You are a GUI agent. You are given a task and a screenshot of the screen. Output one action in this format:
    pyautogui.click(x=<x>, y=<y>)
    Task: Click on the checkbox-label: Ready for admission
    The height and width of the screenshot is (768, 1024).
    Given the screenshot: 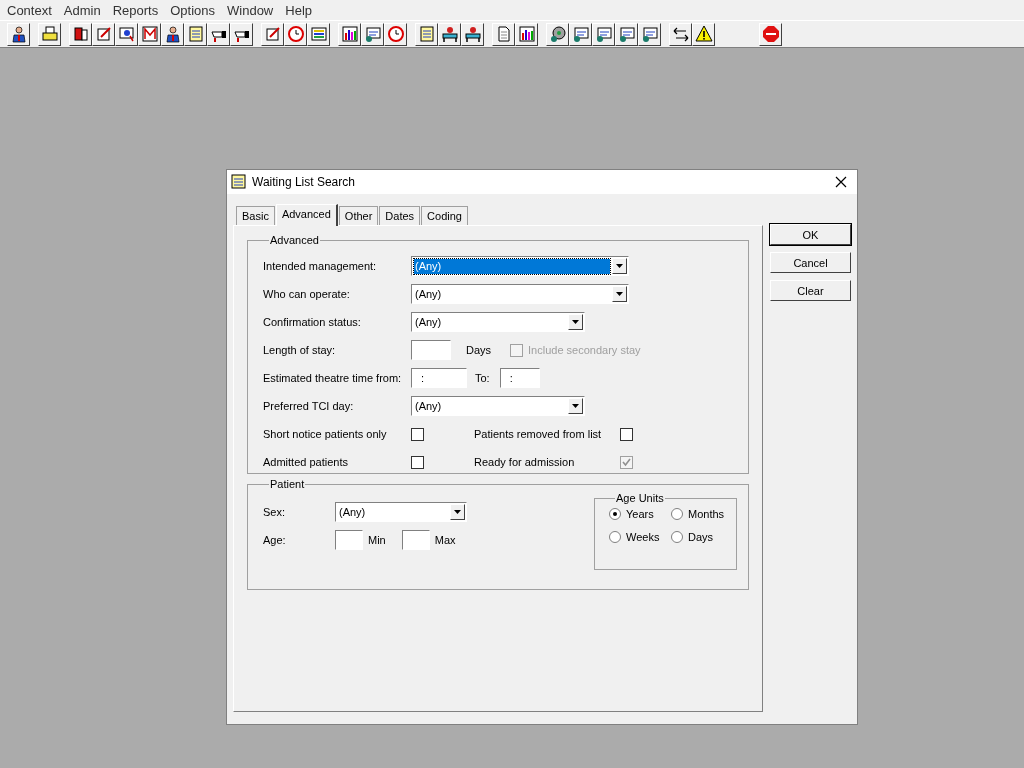 What is the action you would take?
    pyautogui.click(x=525, y=462)
    